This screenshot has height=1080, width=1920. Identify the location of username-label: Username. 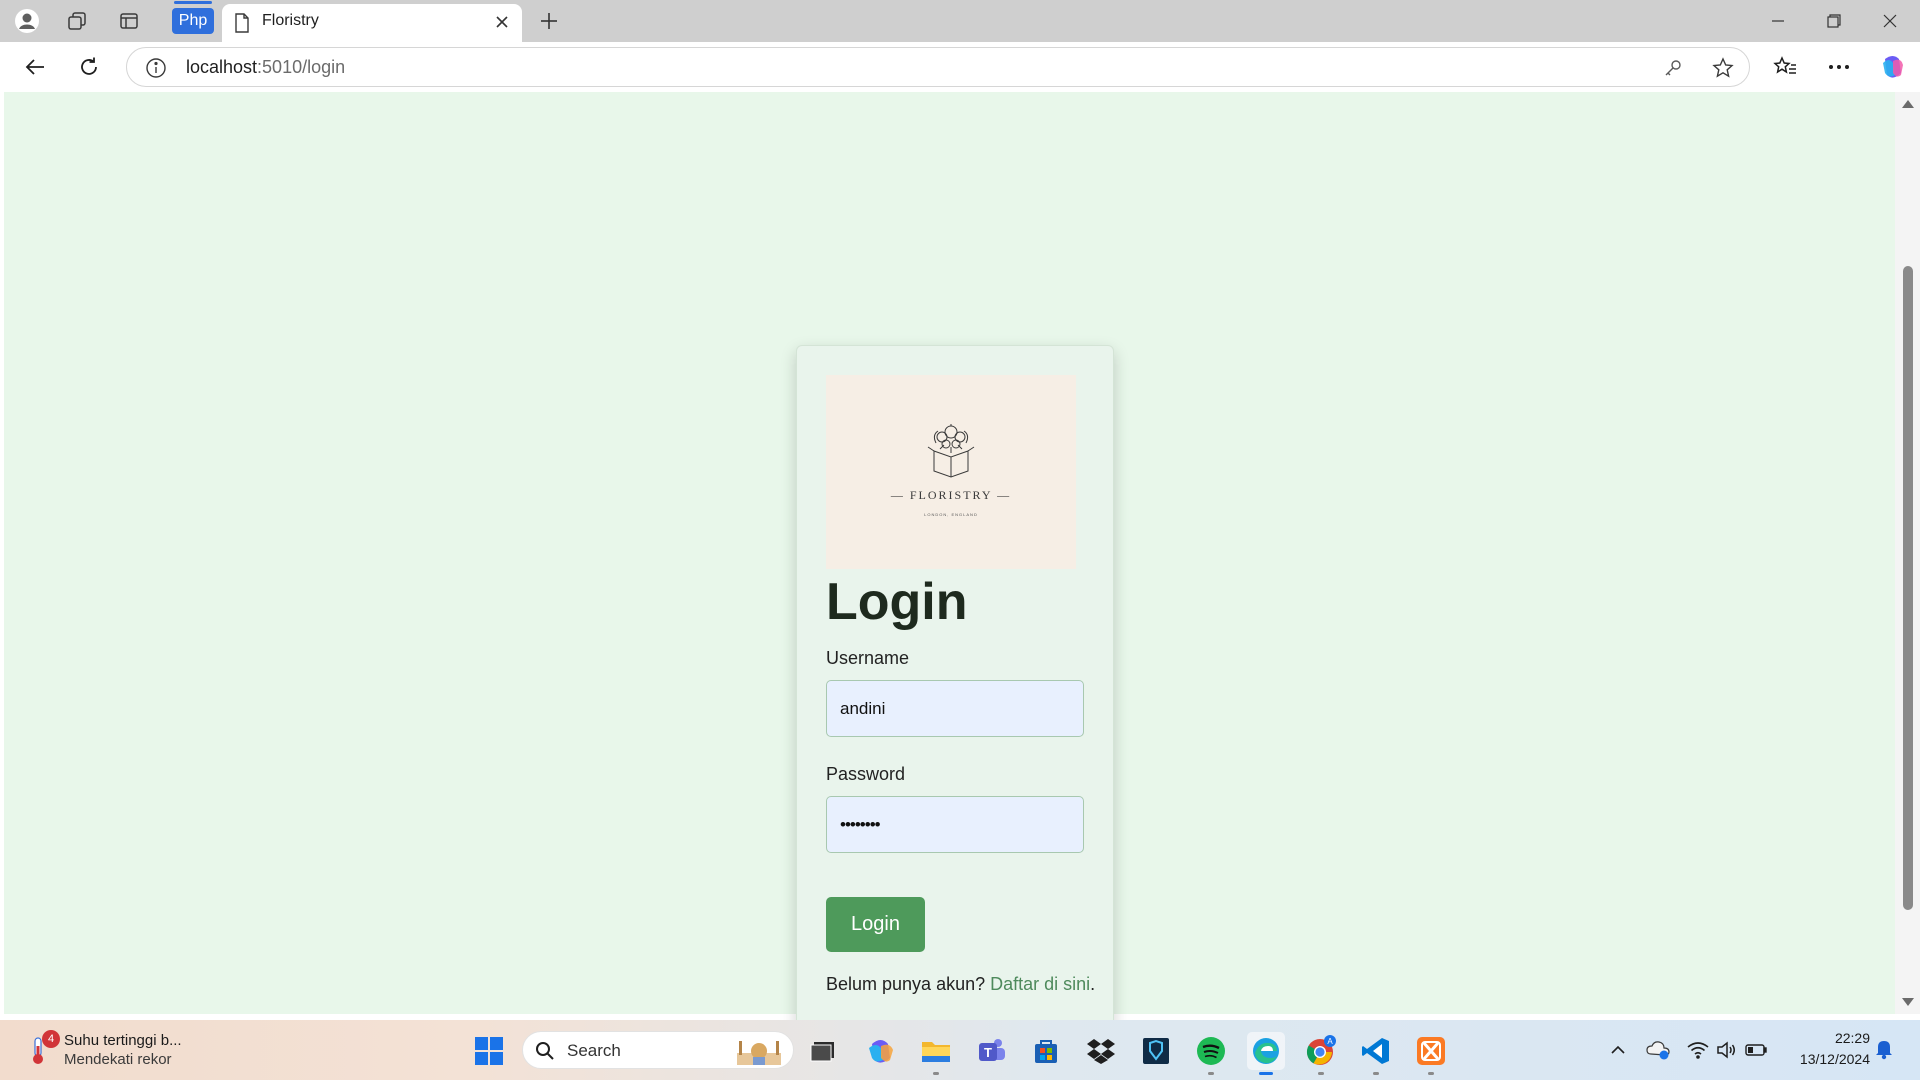
(868, 658).